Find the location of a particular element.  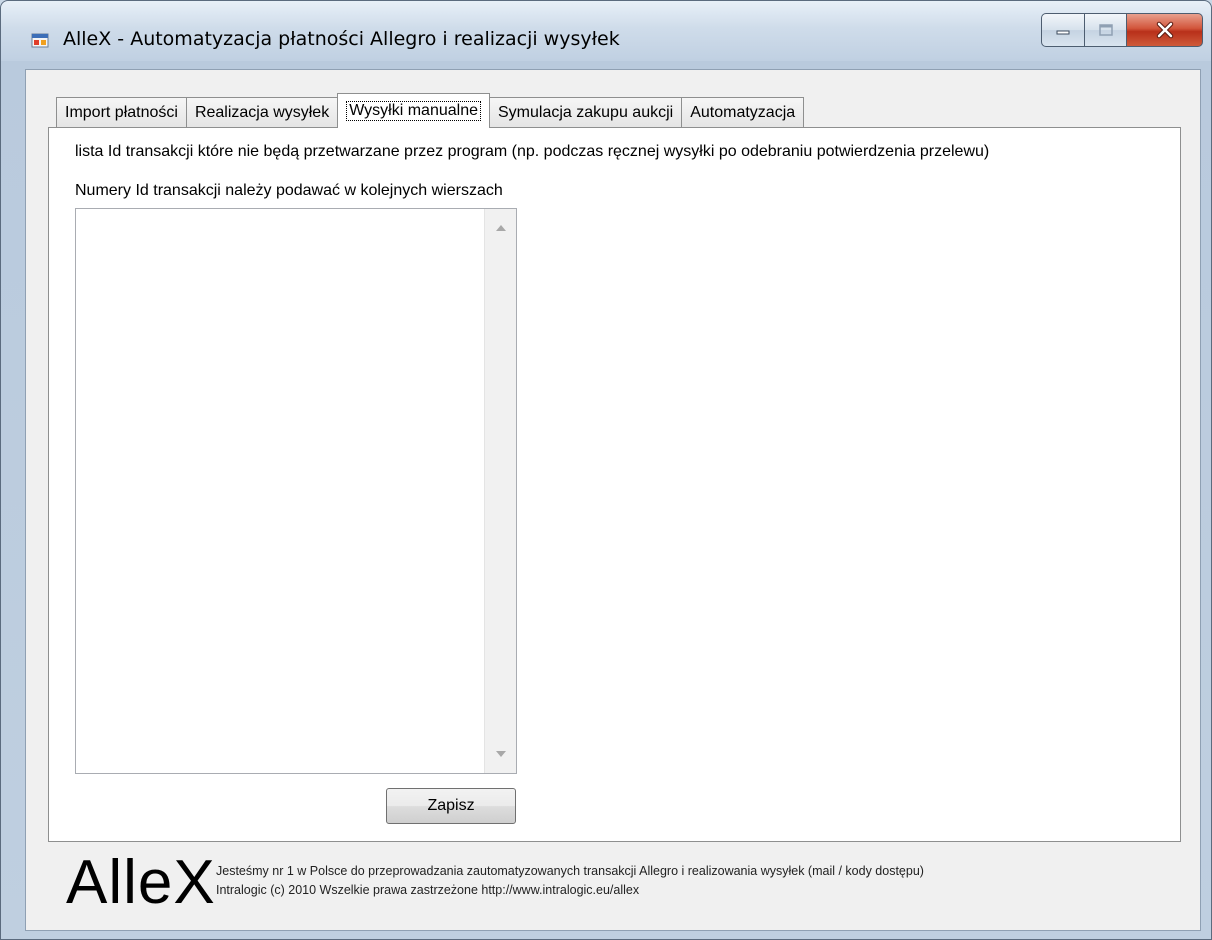

save-button: Zapisz is located at coordinates (451, 806).